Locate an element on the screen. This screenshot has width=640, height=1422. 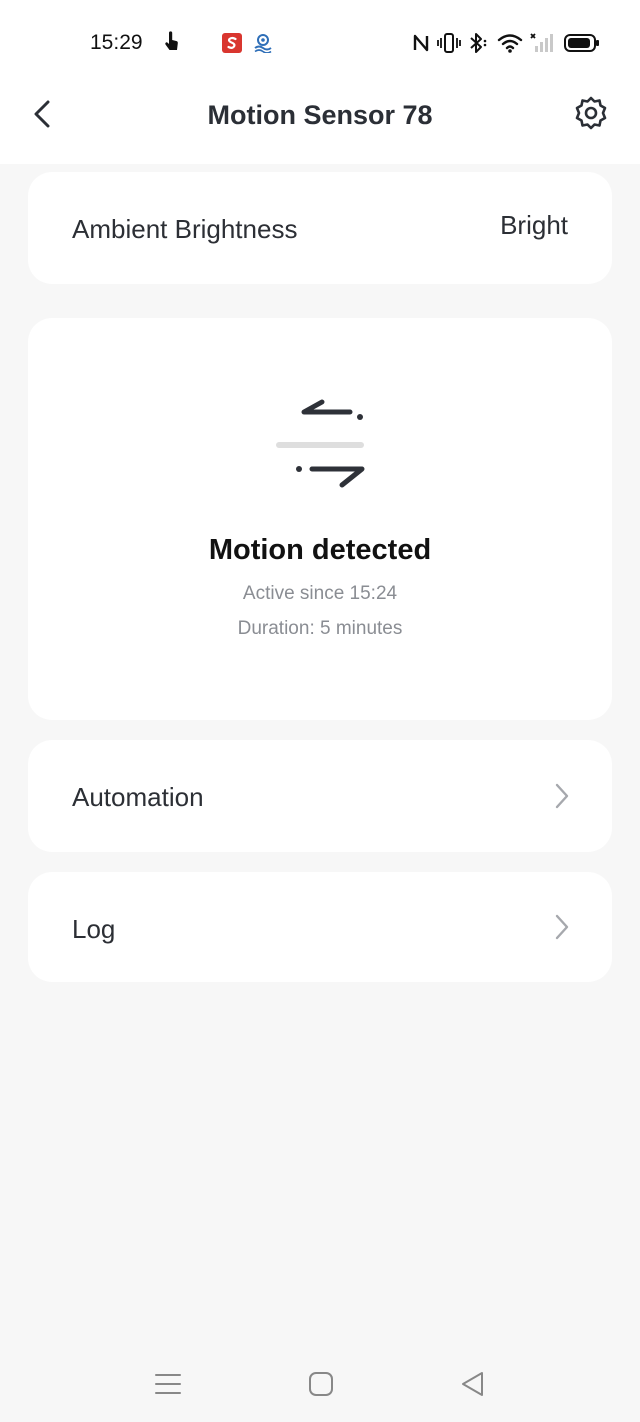
automation-row: Automation is located at coordinates (320, 796).